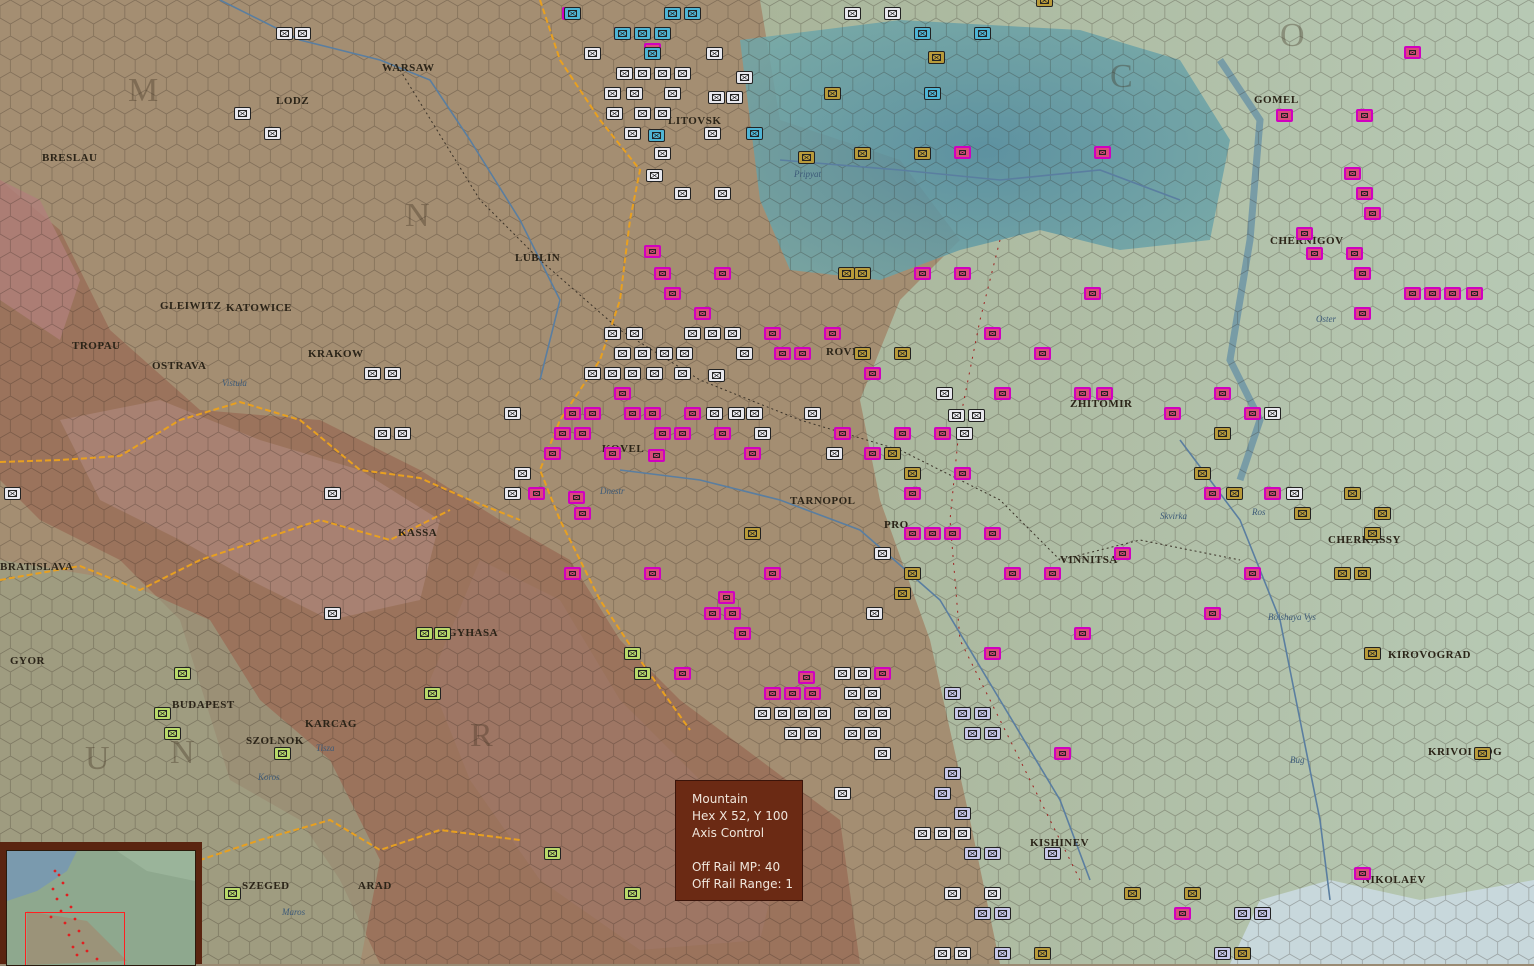 This screenshot has width=1534, height=966. What do you see at coordinates (662, 33) in the screenshot?
I see `german-panzer-counter` at bounding box center [662, 33].